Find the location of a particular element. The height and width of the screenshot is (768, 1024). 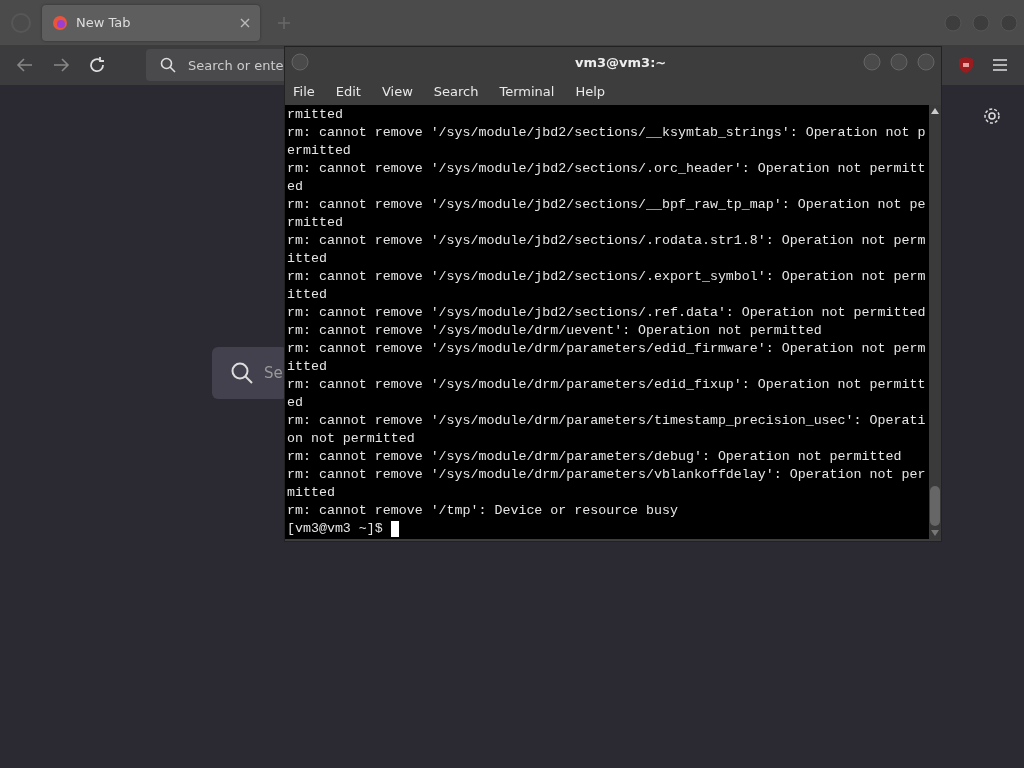

terminal-line: on not permitted is located at coordinates (351, 439).